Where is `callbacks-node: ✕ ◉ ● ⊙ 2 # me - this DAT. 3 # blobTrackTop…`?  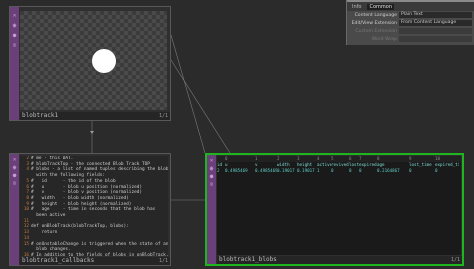
callbacks-node: ✕ ◉ ● ⊙ 2 # me - this DAT. 3 # blobTrackTop… is located at coordinates (90, 209).